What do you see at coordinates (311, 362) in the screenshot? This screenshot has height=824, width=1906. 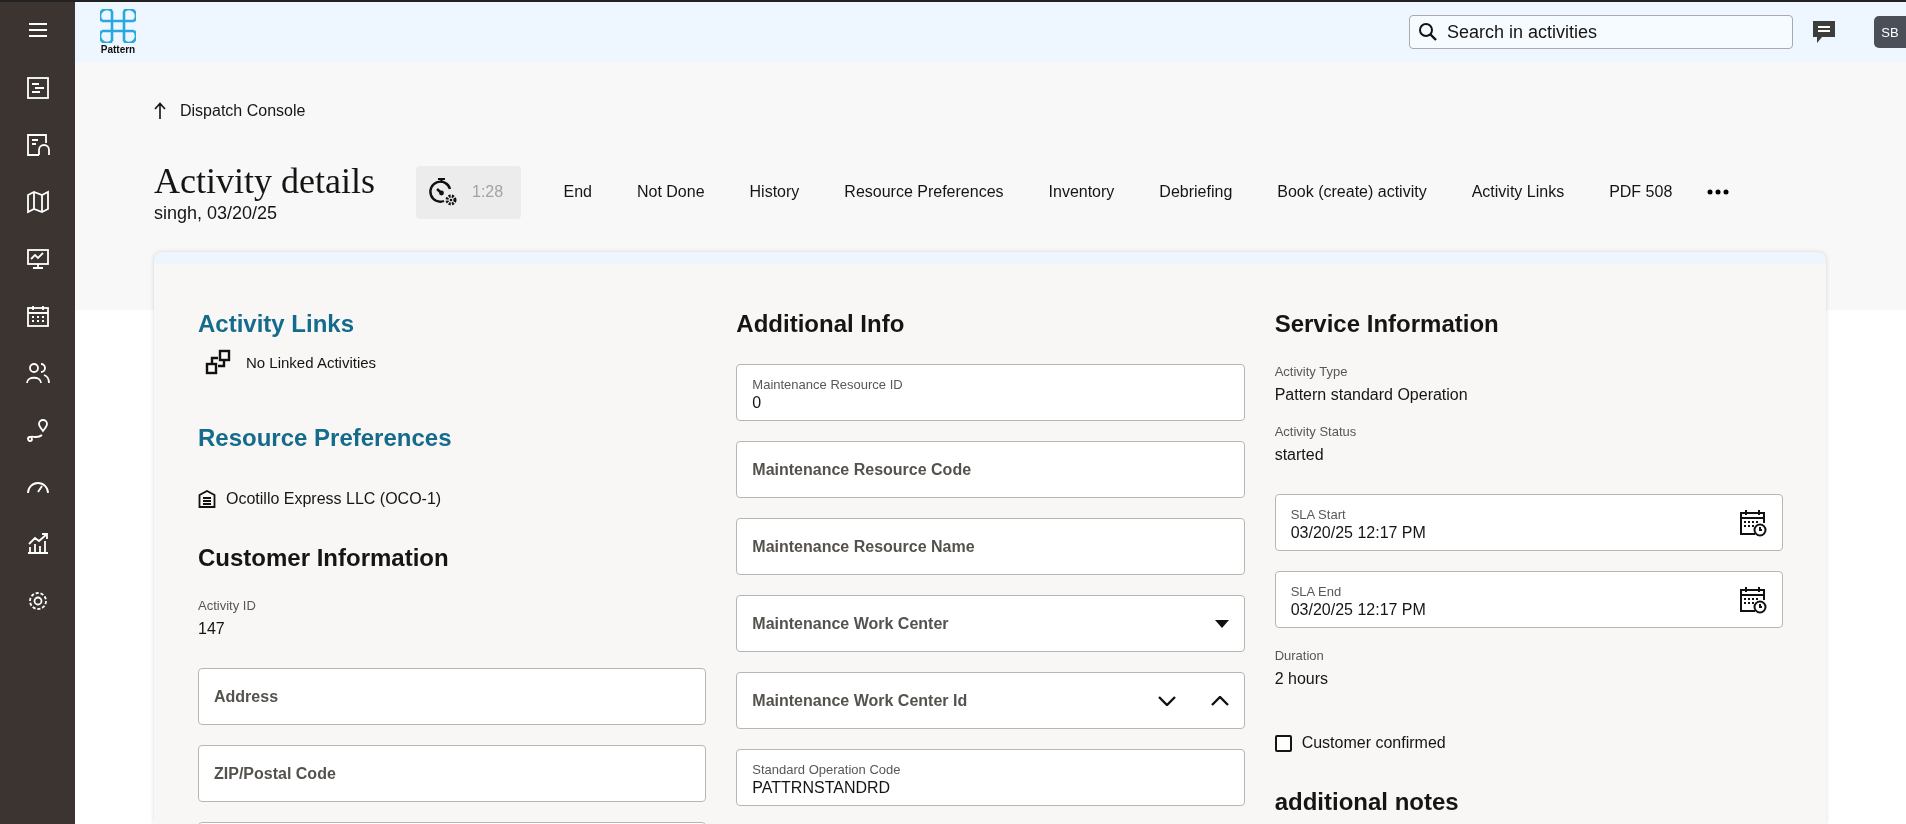 I see `linked-activities-text: No Linked Activities` at bounding box center [311, 362].